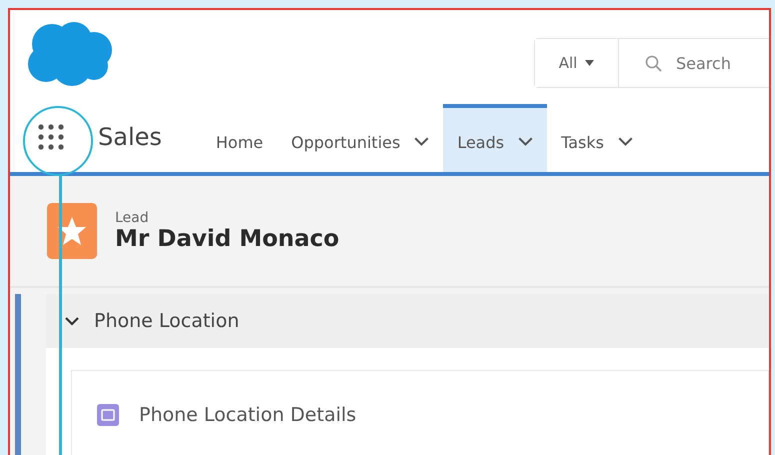 The width and height of the screenshot is (775, 455). I want to click on lead-star-icon, so click(72, 231).